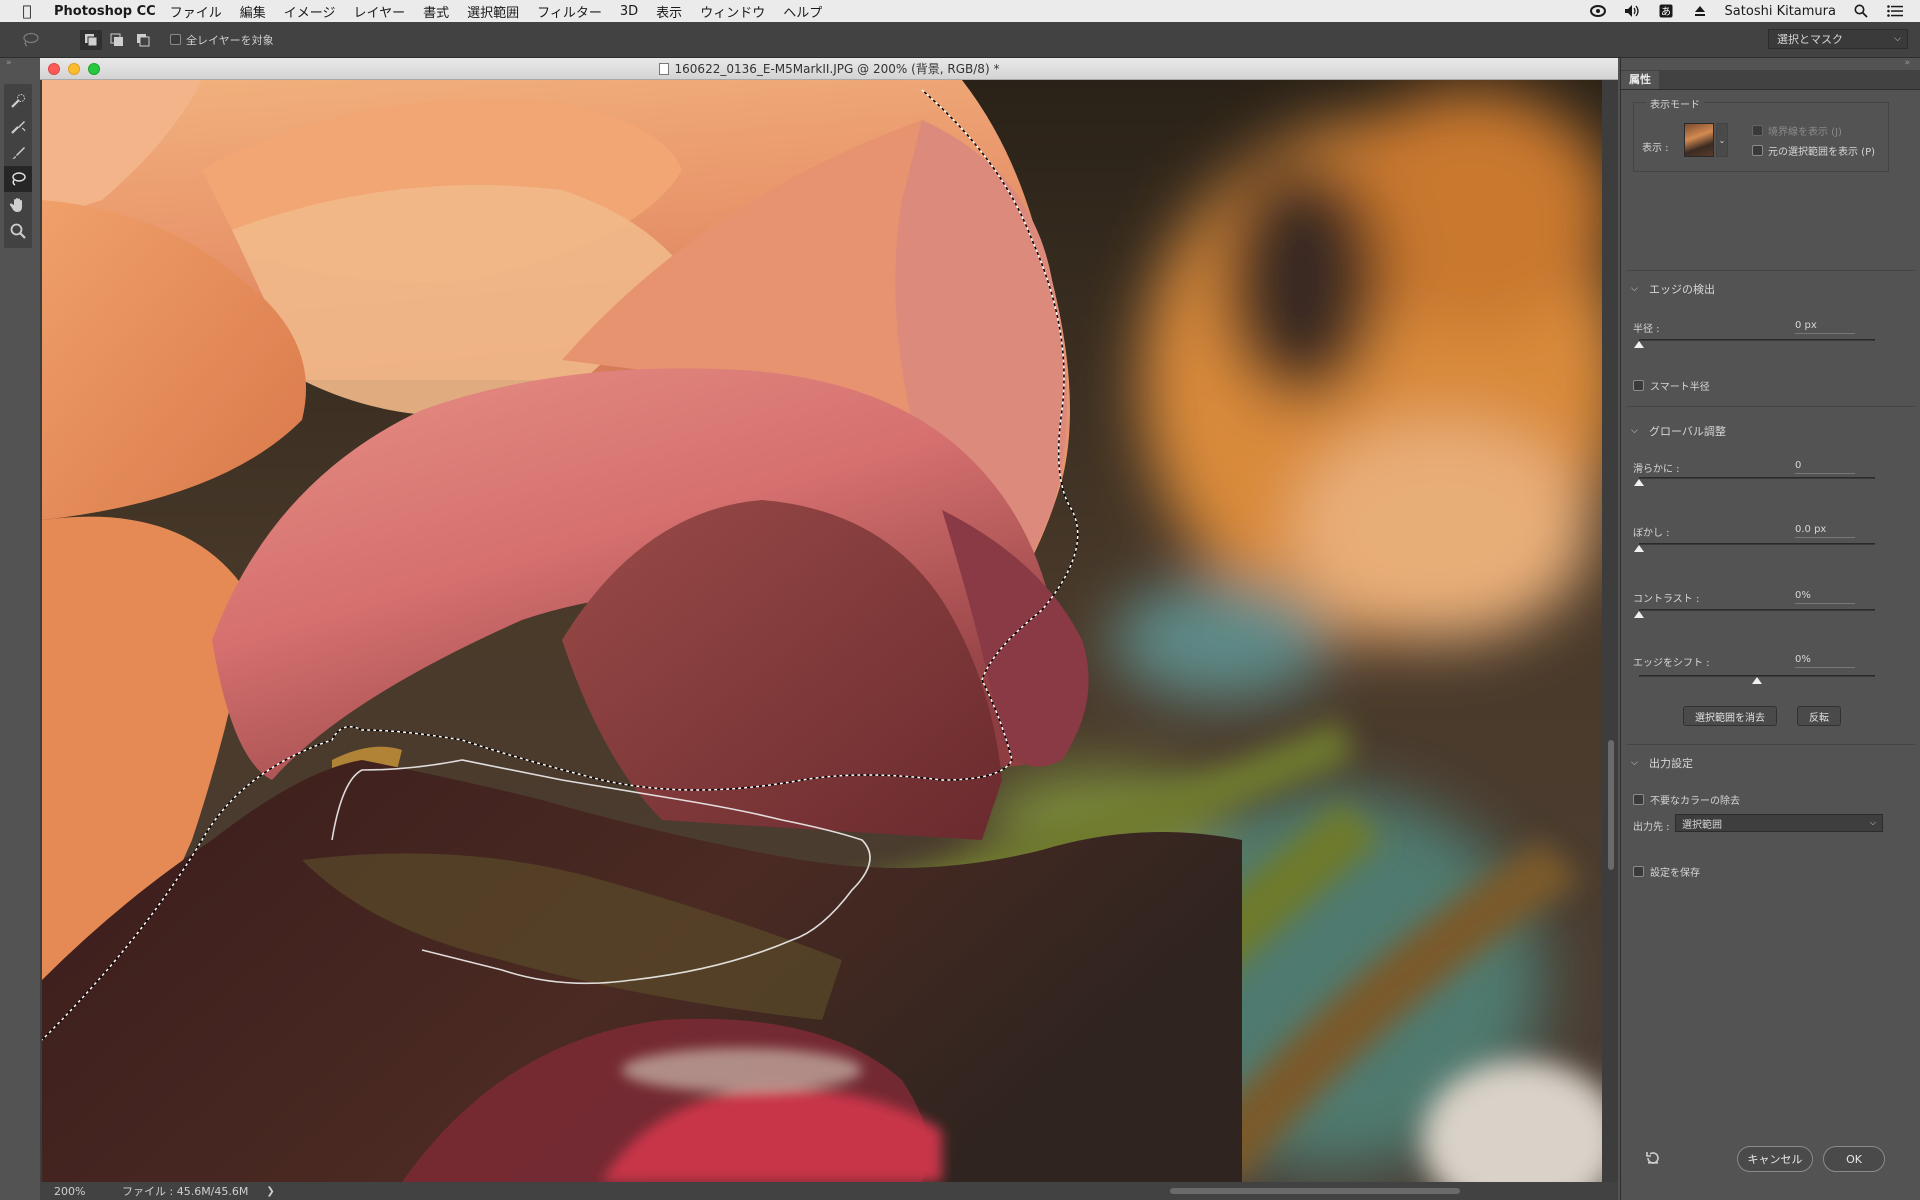  What do you see at coordinates (270, 1191) in the screenshot?
I see `chevron-right-icon: ❯` at bounding box center [270, 1191].